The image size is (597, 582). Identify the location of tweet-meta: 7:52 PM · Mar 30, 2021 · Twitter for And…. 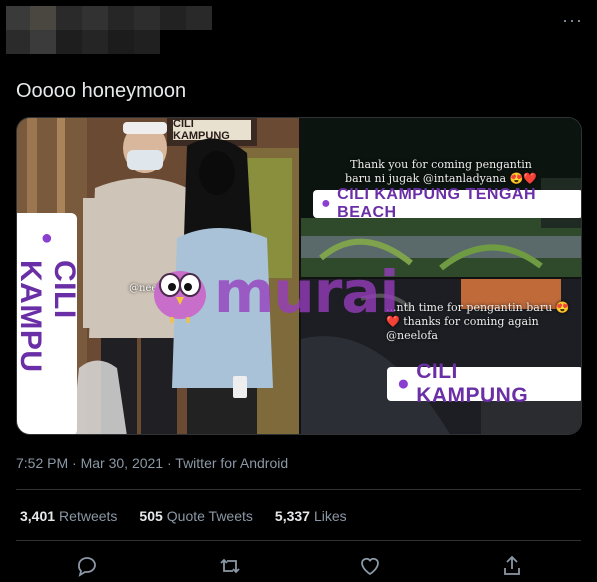
(152, 463).